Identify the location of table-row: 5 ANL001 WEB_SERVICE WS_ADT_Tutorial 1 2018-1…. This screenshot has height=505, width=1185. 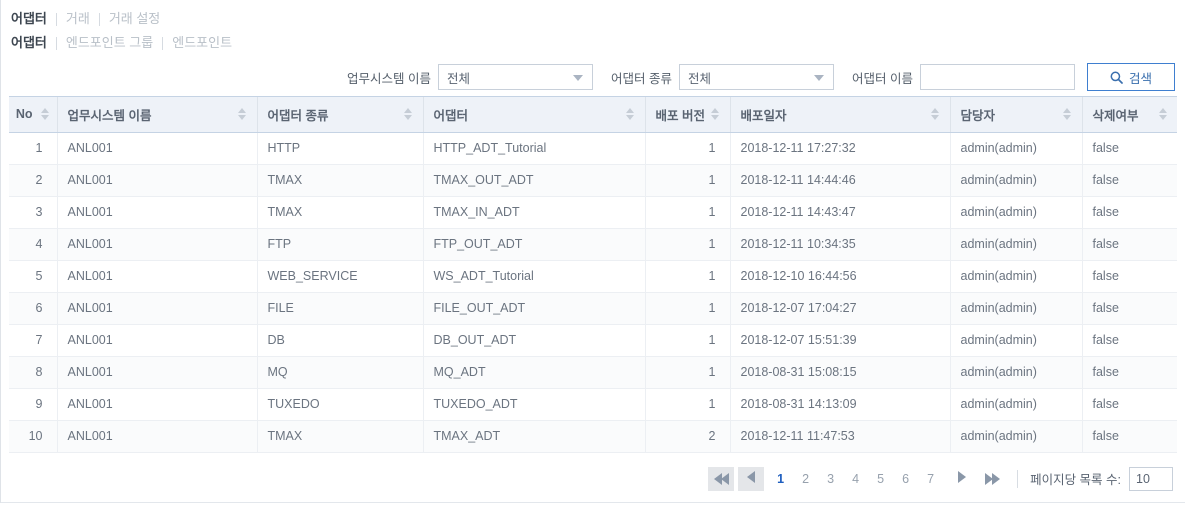
(593, 276).